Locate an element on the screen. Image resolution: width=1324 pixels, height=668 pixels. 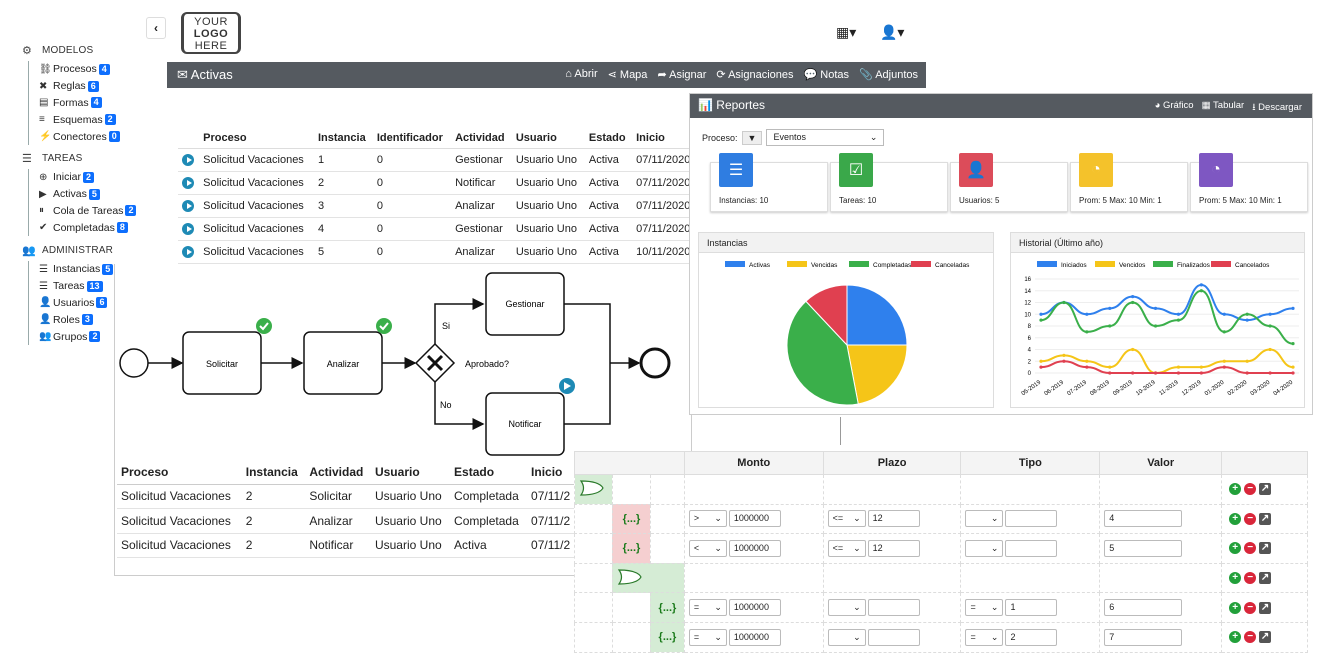
sidebar-item-reglas: ✖ Reglas 6 is located at coordinates (79, 86).